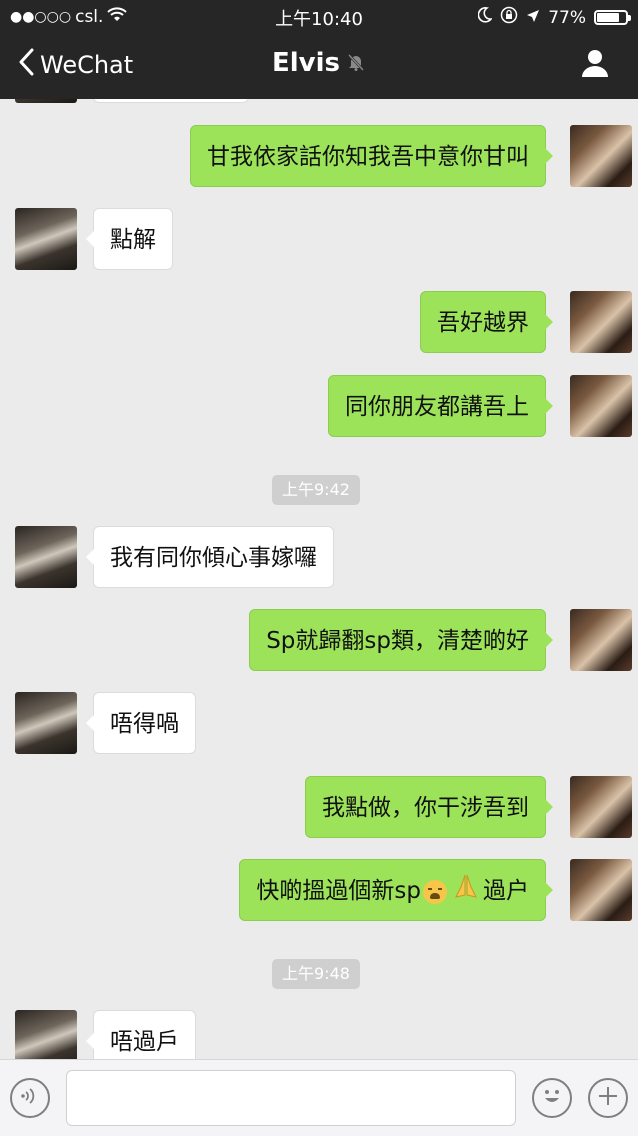 This screenshot has width=638, height=1136. Describe the element at coordinates (485, 17) in the screenshot. I see `moon-icon` at that location.